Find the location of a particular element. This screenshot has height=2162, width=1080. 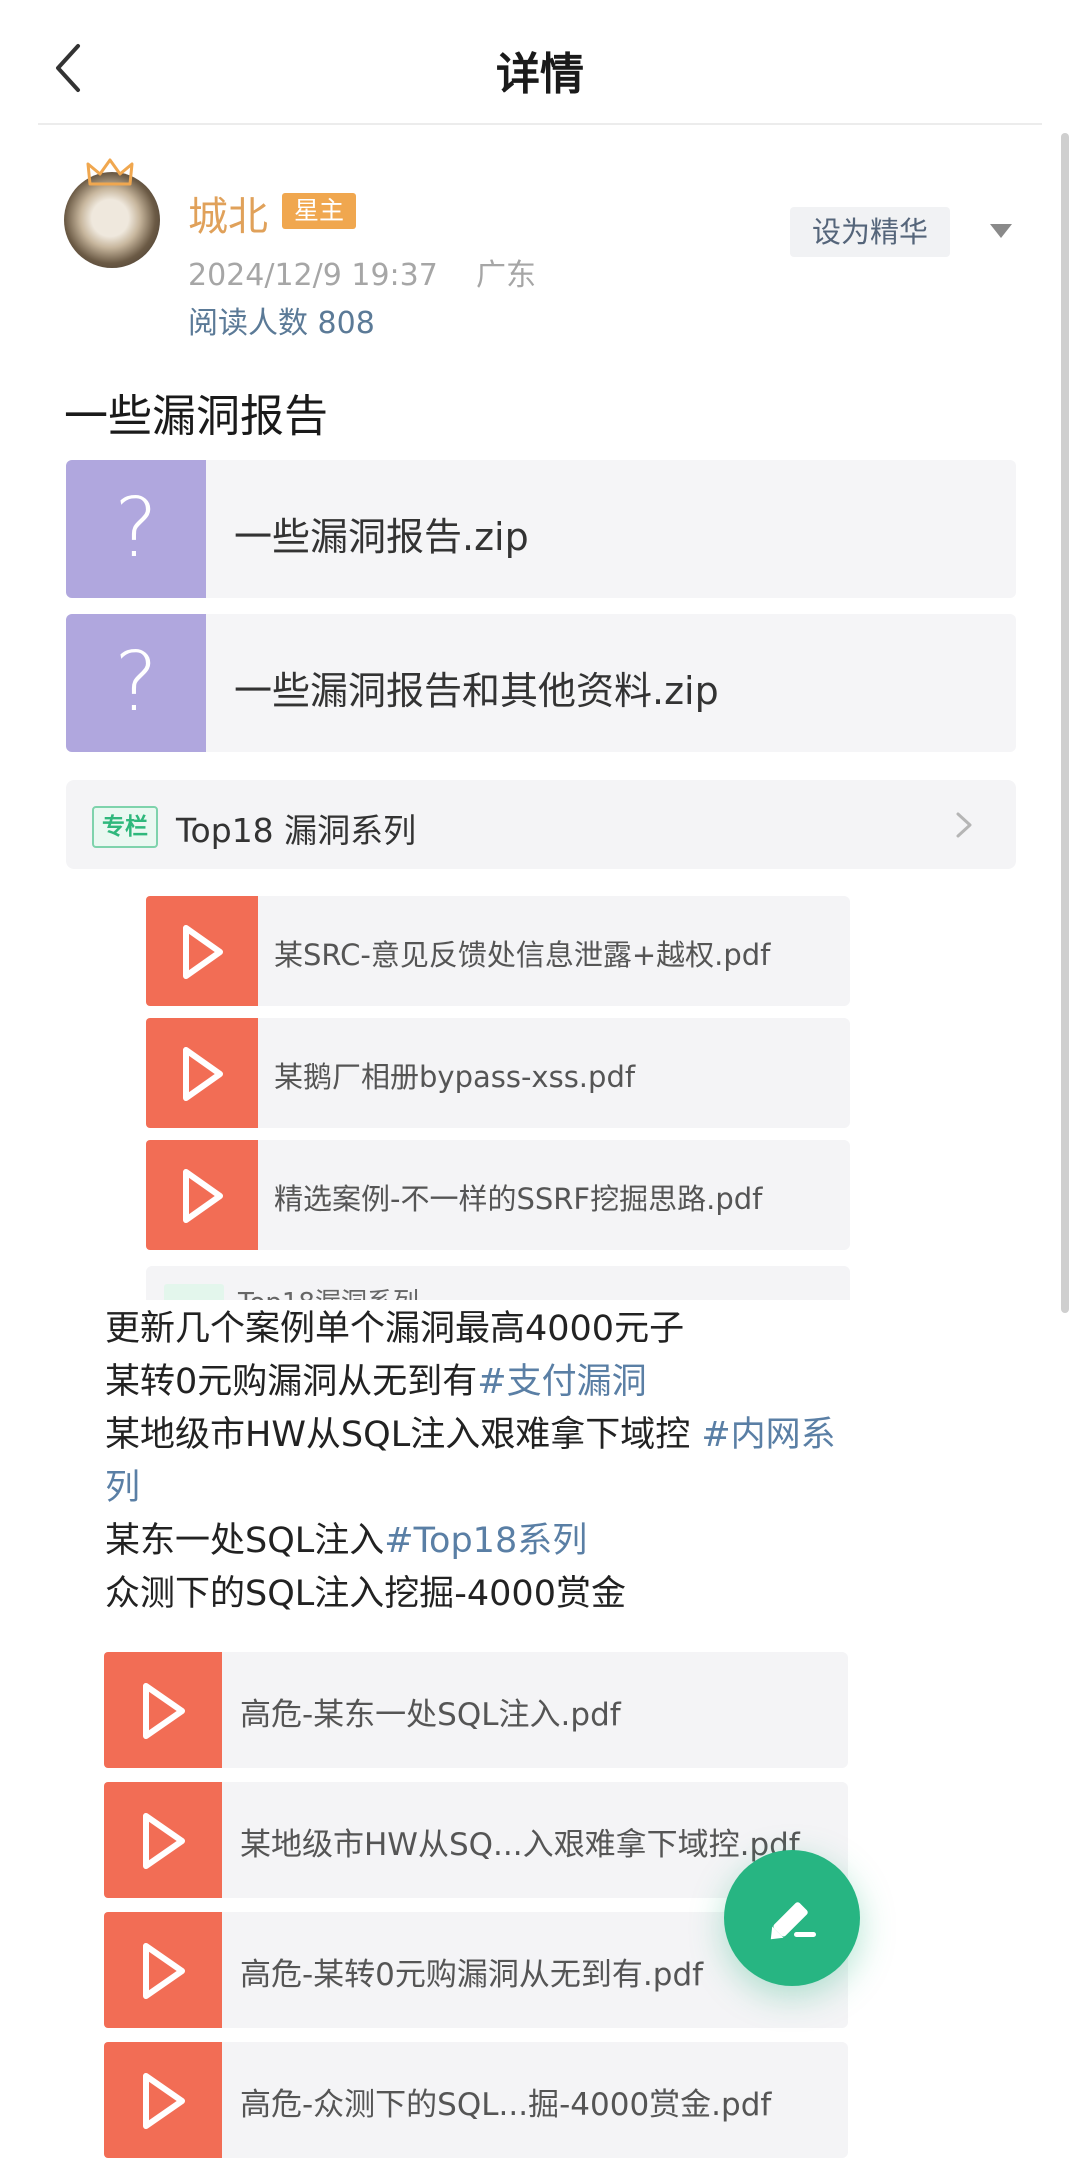

pdf-file-card: 某SRC-意见反馈处信息泄露+越权.pdf is located at coordinates (498, 951).